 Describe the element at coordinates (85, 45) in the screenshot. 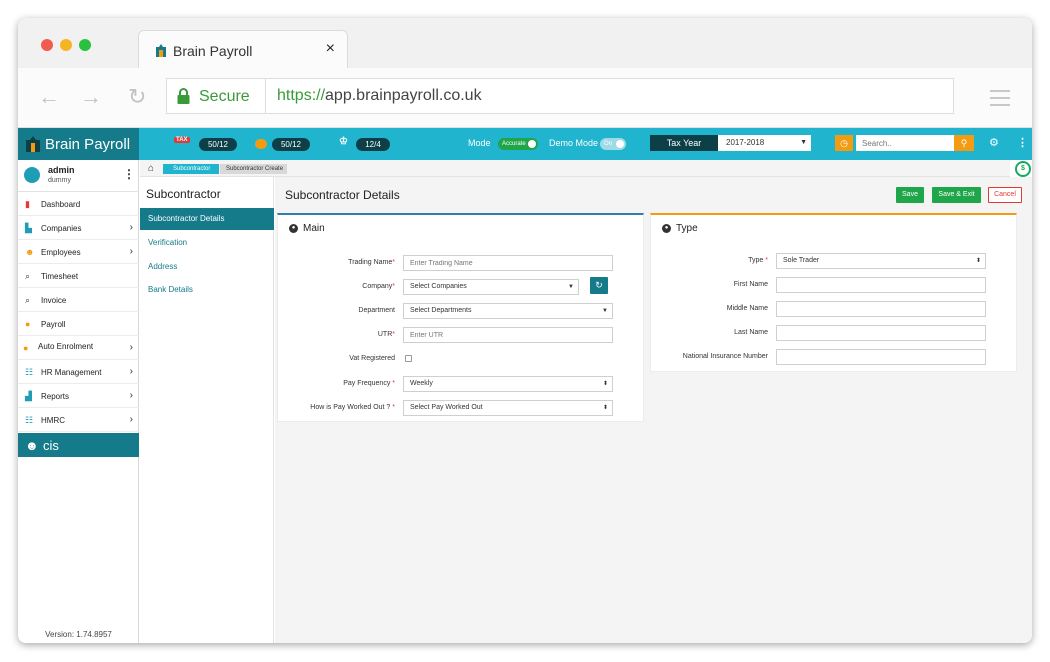

I see `maximize-window-button` at that location.